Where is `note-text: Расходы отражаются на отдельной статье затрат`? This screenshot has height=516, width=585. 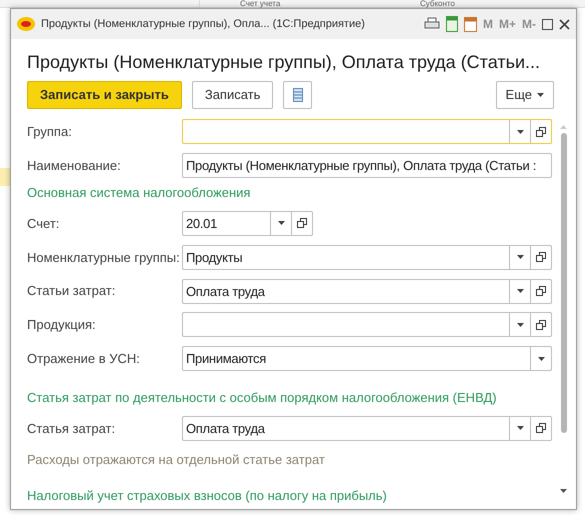
note-text: Расходы отражаются на отдельной статье затрат is located at coordinates (176, 459).